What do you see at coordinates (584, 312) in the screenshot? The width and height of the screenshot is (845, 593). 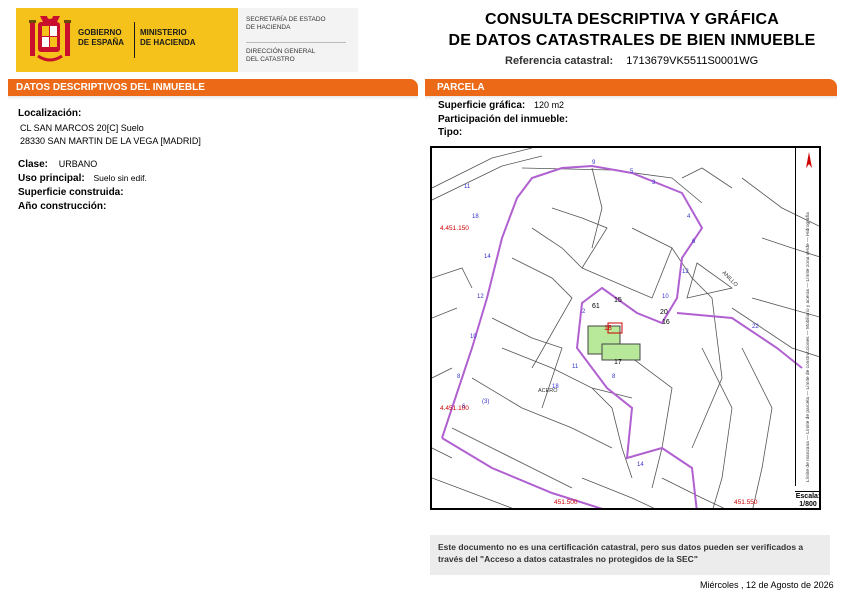 I see `svg-text: 2` at bounding box center [584, 312].